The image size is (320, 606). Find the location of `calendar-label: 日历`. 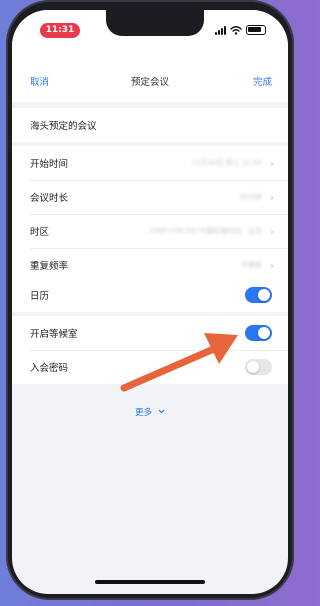

calendar-label: 日历 is located at coordinates (40, 296).